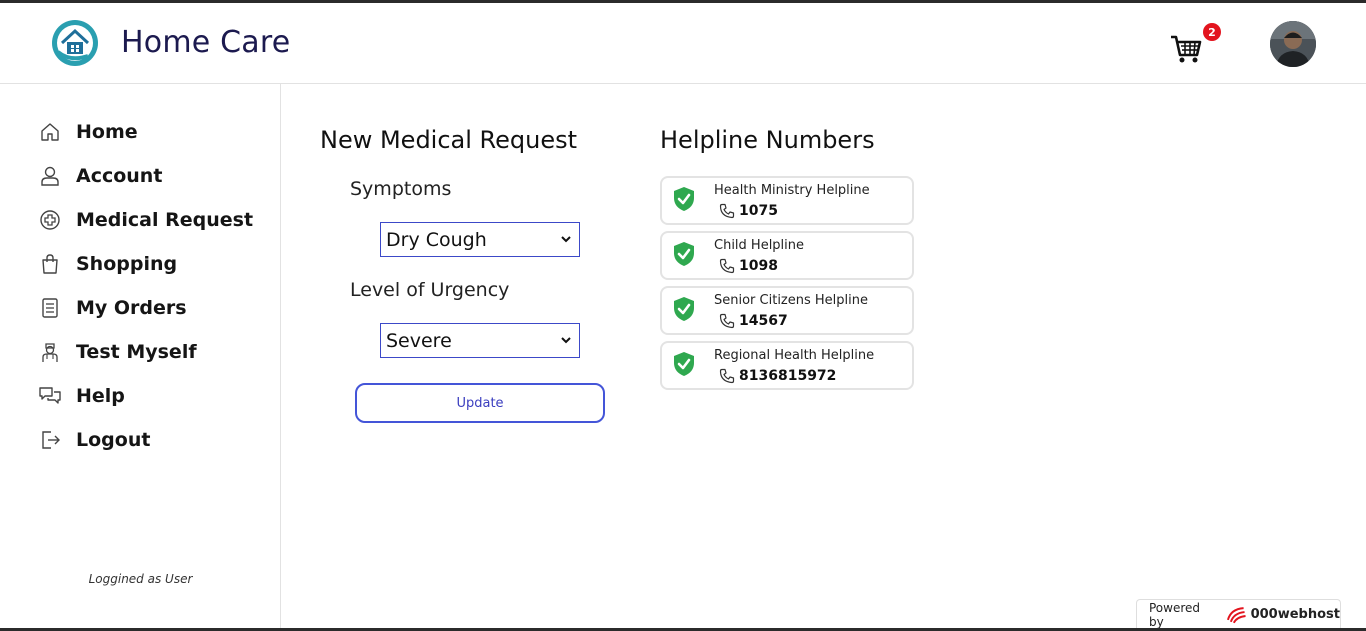  I want to click on app-title: Home Care, so click(206, 42).